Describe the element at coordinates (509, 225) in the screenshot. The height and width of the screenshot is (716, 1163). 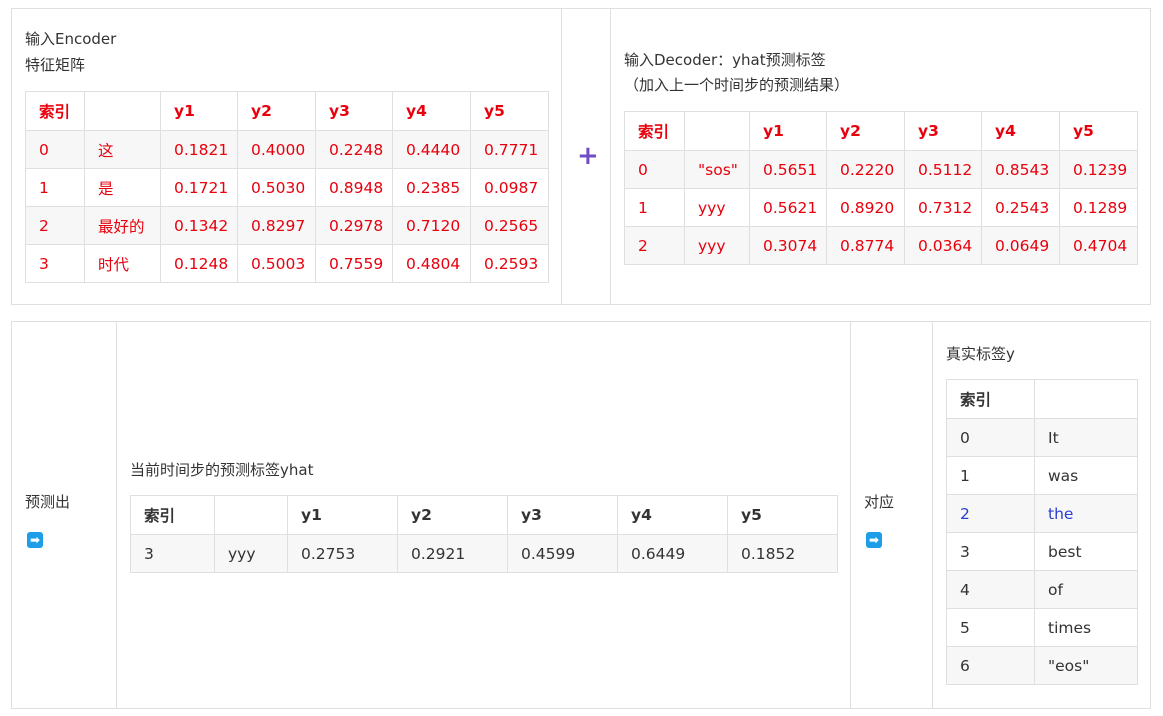
I see `table-cell: 0.2565` at that location.